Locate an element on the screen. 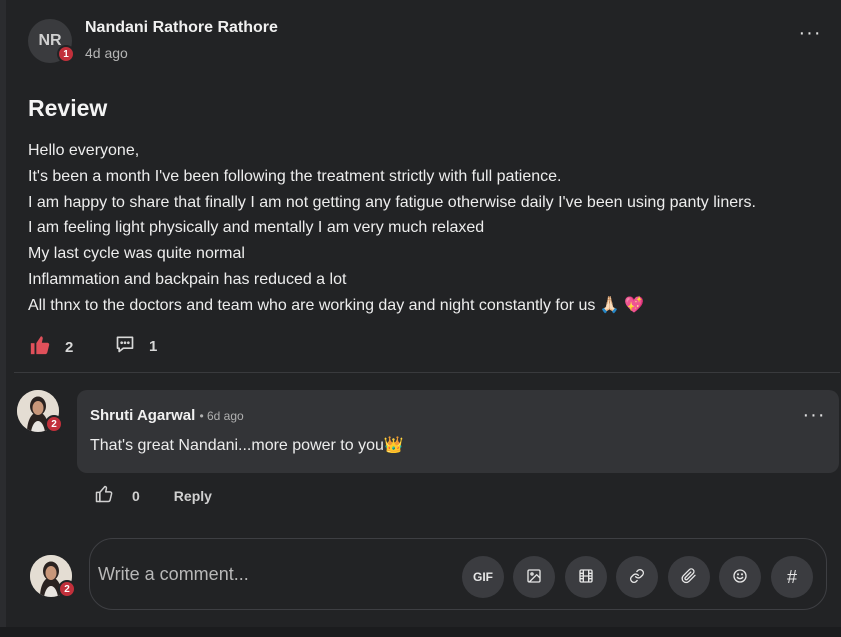 The height and width of the screenshot is (637, 841). comment-like-count: 0 is located at coordinates (136, 495).